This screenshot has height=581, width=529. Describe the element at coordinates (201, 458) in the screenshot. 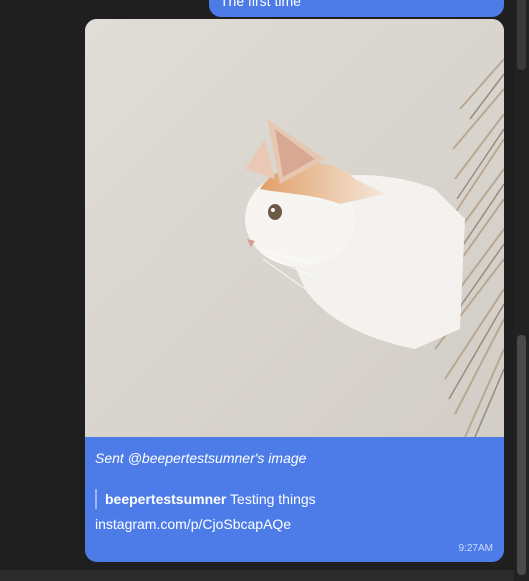

I see `image-caption: Sent @beepertestsumner's image` at that location.